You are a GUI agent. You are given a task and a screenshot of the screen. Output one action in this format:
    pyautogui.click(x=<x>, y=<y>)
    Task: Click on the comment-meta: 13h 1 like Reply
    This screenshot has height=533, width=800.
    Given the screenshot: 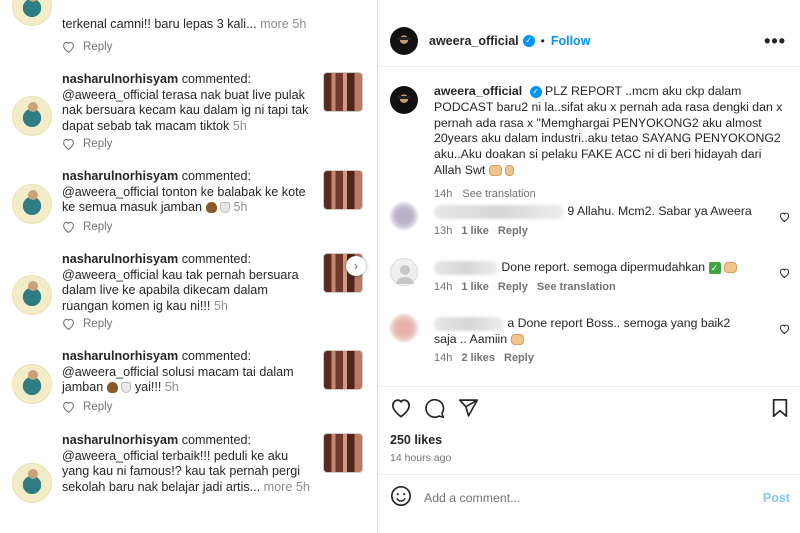 What is the action you would take?
    pyautogui.click(x=481, y=231)
    